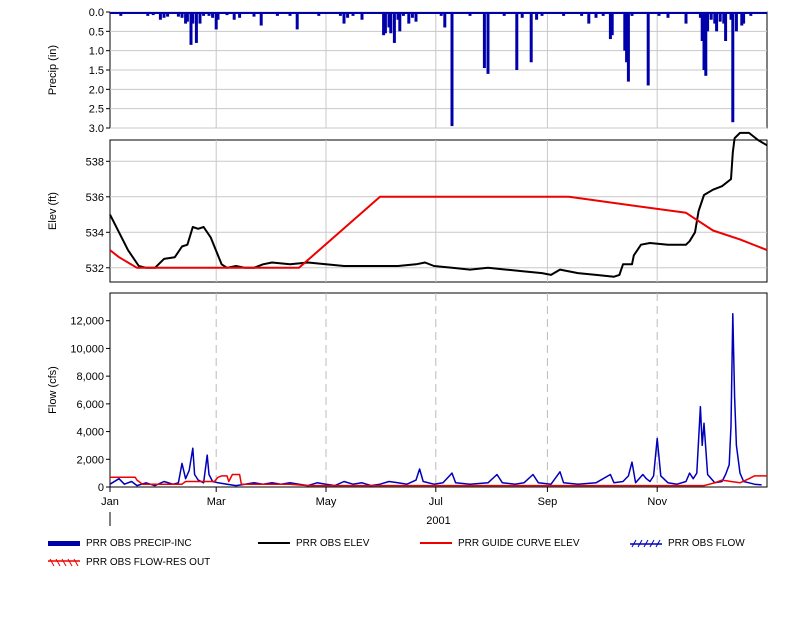 The height and width of the screenshot is (627, 800). I want to click on legend-item-resout: PRR OBS FLOW-RES OUT, so click(129, 562).